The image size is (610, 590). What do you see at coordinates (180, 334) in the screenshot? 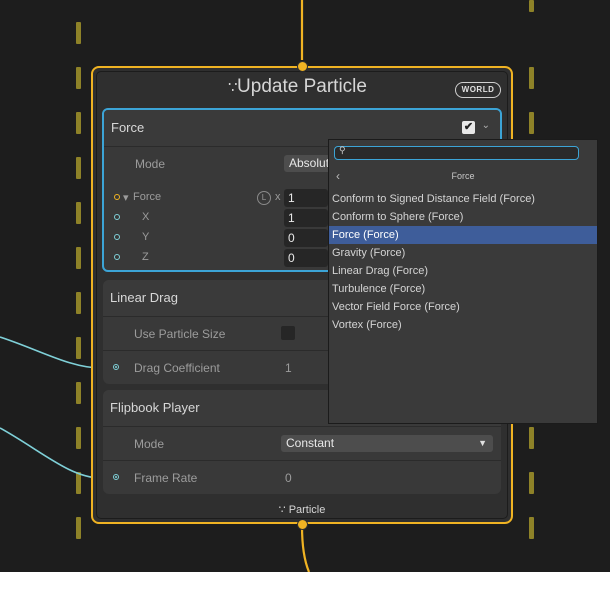
I see `use-particle-size-label: Use Particle Size` at bounding box center [180, 334].